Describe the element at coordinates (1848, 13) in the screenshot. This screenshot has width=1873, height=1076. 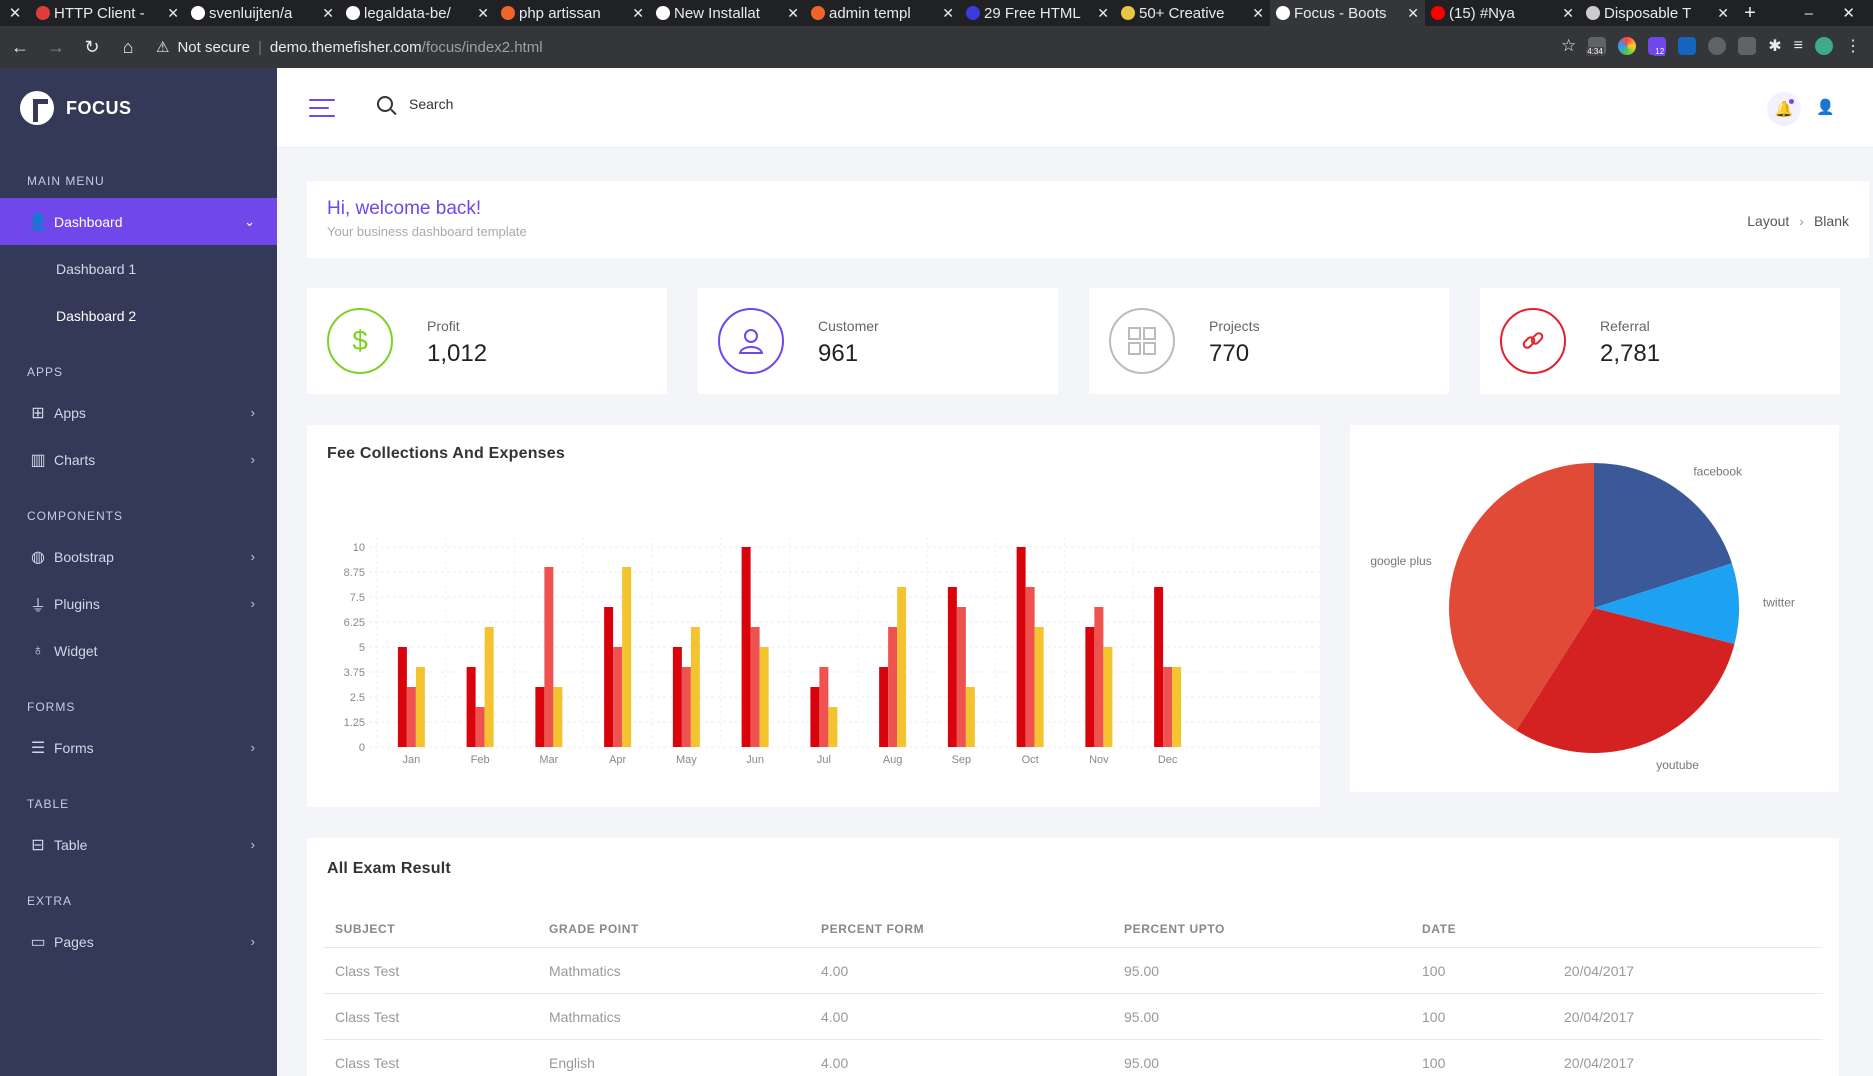
I see `close-window-icon: ✕` at that location.